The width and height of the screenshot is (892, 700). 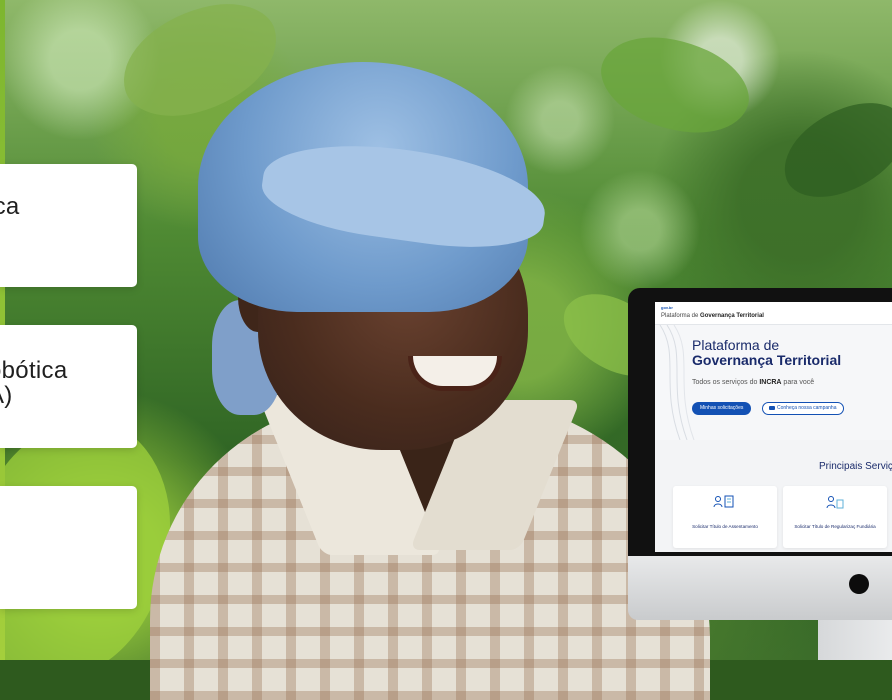 I want to click on card-title-line: A), so click(x=6, y=395).